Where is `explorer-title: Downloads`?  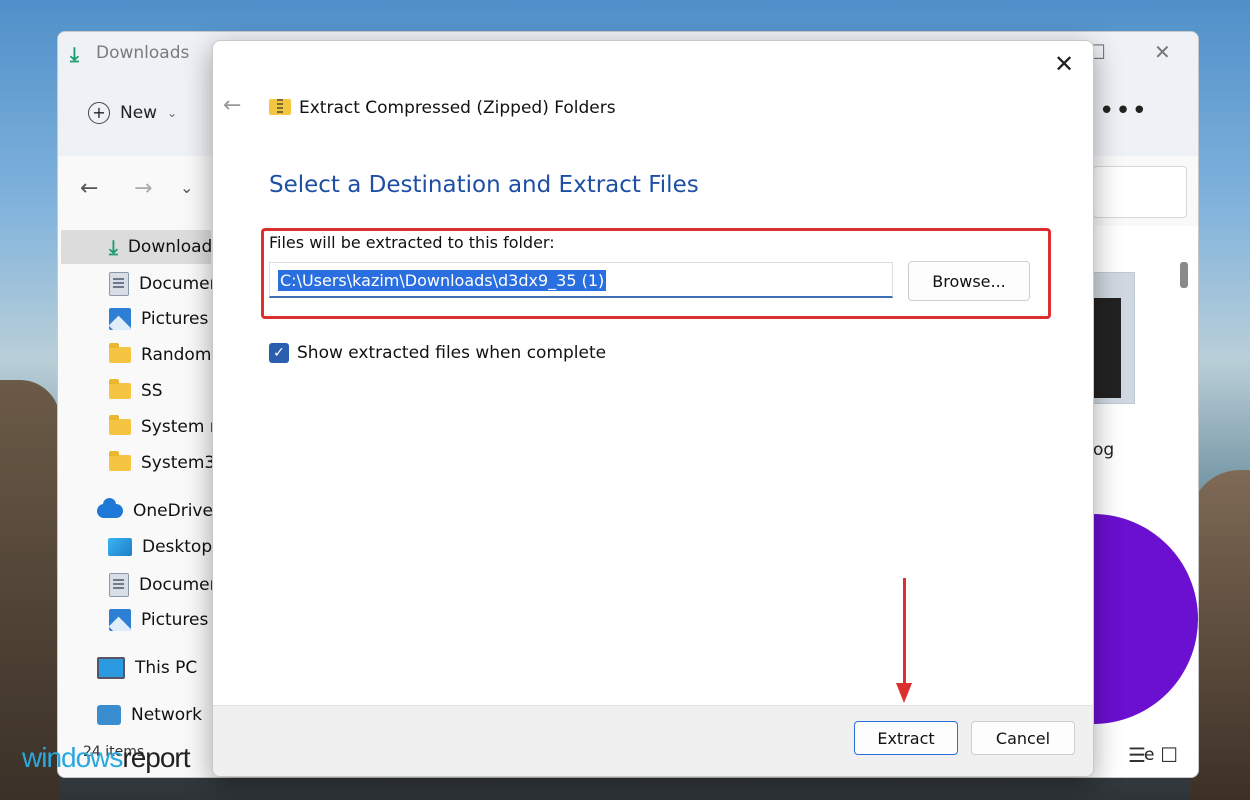 explorer-title: Downloads is located at coordinates (143, 53).